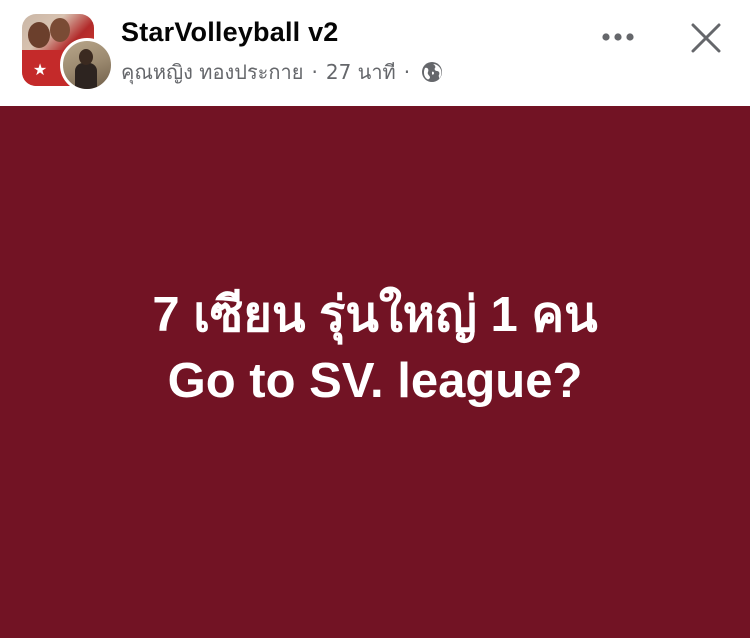 The height and width of the screenshot is (638, 750). Describe the element at coordinates (87, 65) in the screenshot. I see `author-avatar` at that location.